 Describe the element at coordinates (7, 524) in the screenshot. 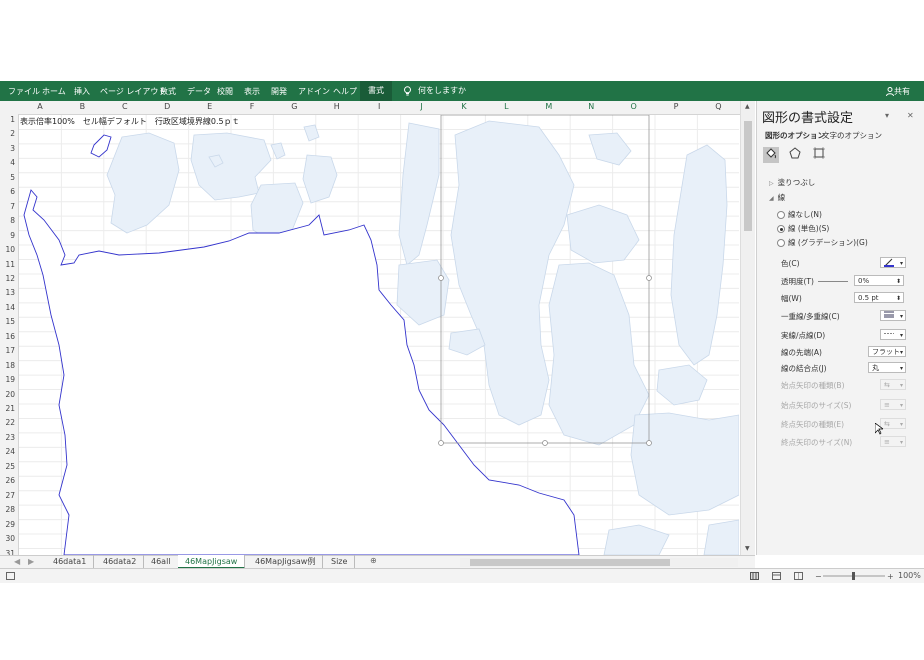

I see `row-header: 29` at that location.